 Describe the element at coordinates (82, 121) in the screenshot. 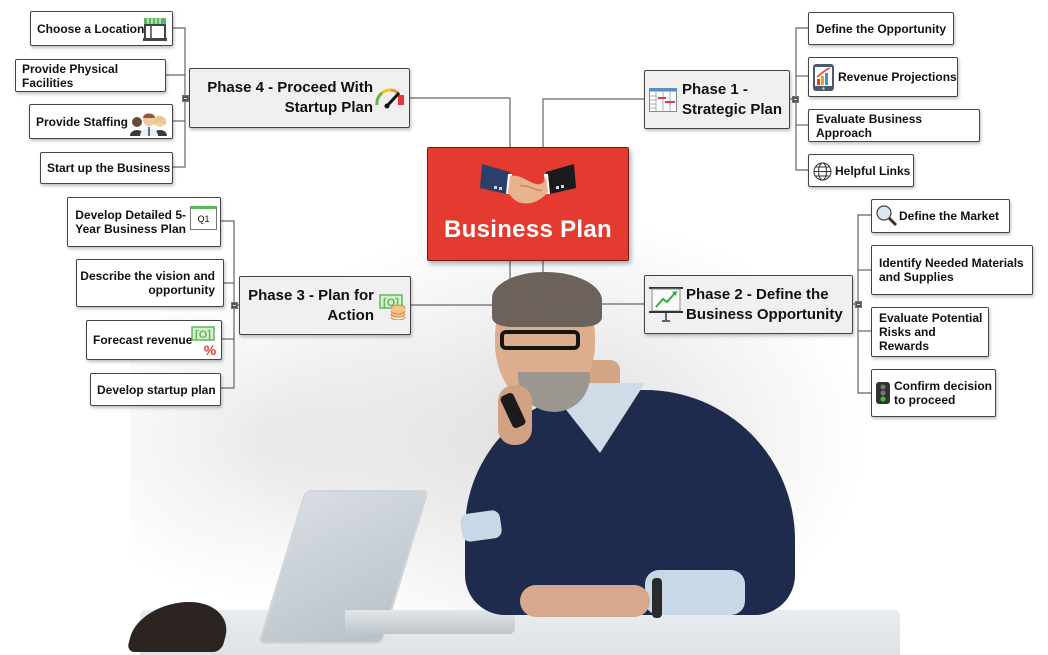

I see `provide-staffing-label: Provide Staffing` at that location.